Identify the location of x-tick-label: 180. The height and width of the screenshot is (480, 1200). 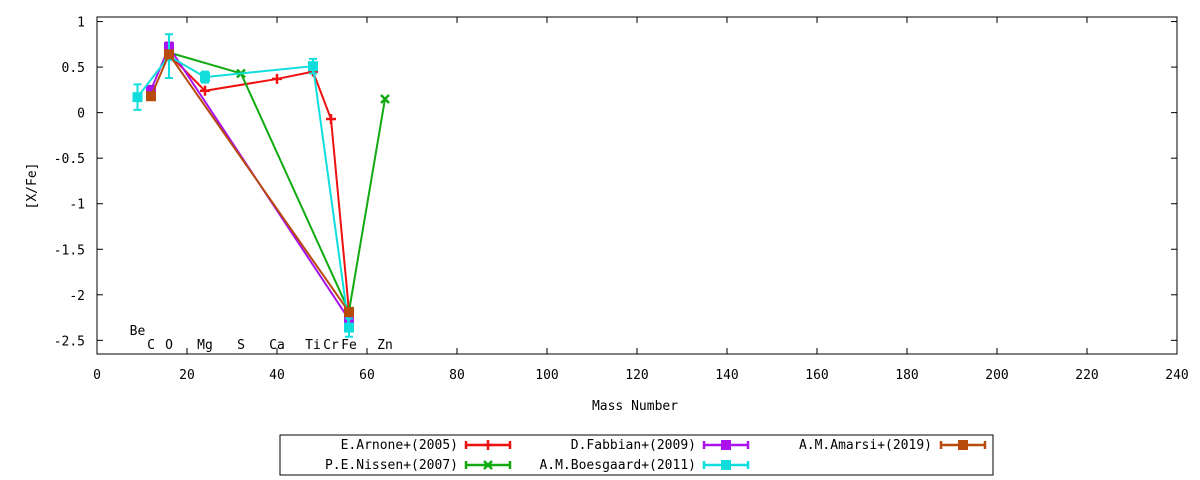
(906, 375).